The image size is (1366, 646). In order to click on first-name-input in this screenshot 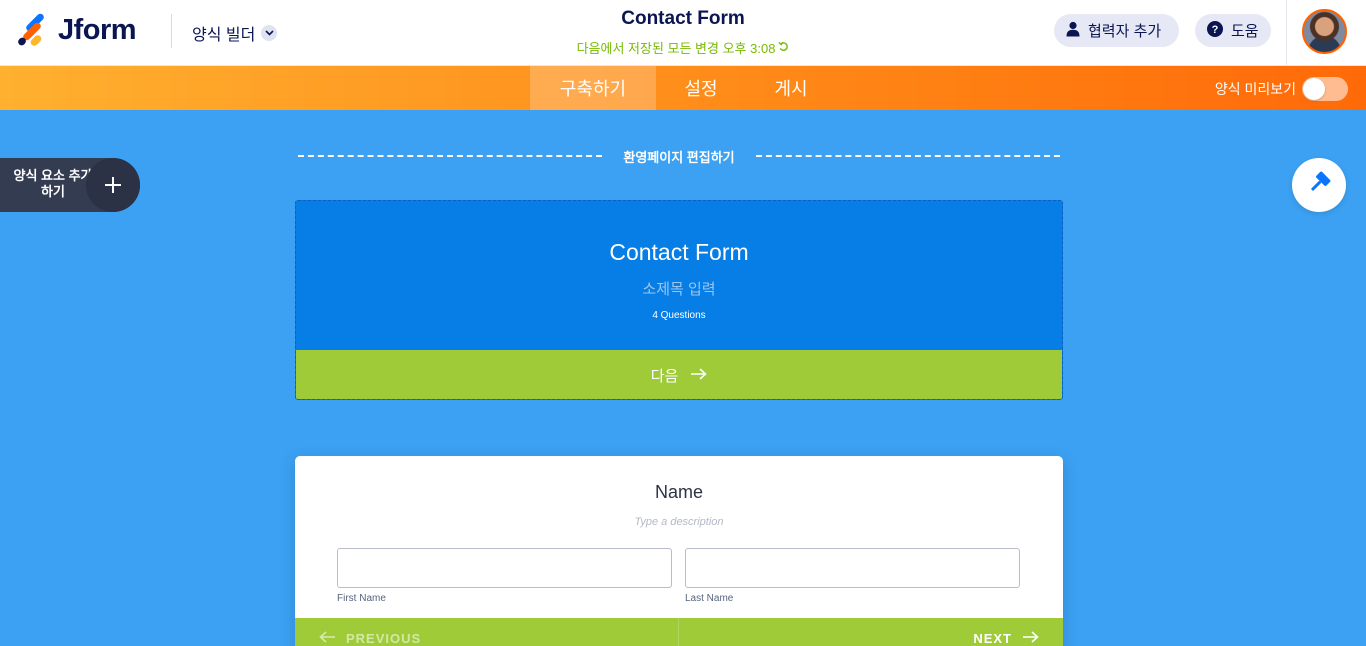, I will do `click(504, 568)`.